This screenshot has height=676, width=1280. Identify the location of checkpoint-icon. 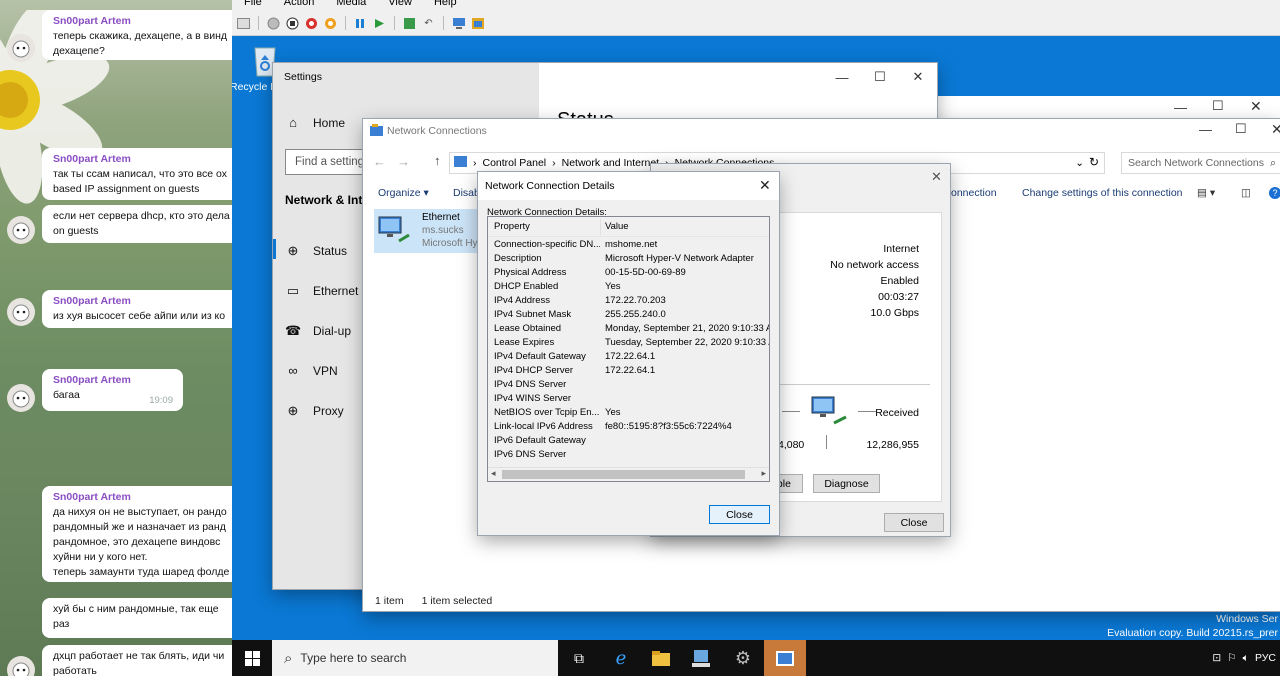
(409, 23).